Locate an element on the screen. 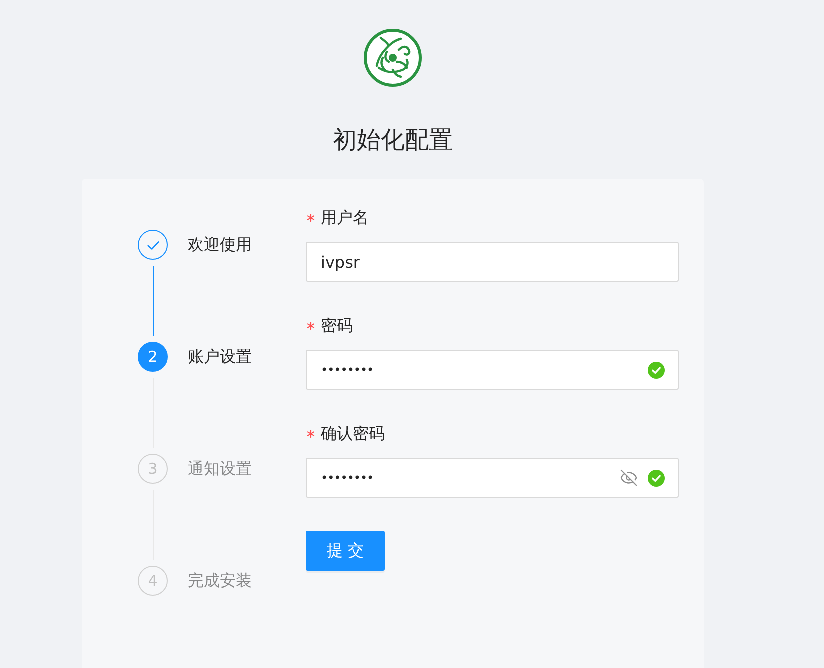 The image size is (824, 668). field-label: 密码 is located at coordinates (337, 326).